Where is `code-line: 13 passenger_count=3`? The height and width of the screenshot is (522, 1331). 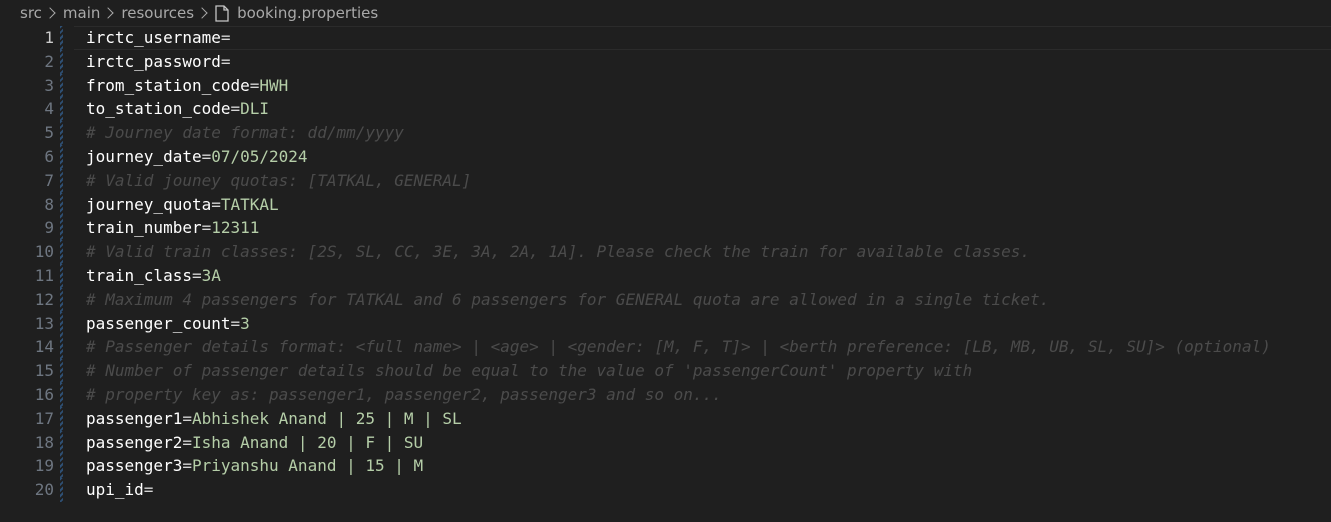 code-line: 13 passenger_count=3 is located at coordinates (665, 323).